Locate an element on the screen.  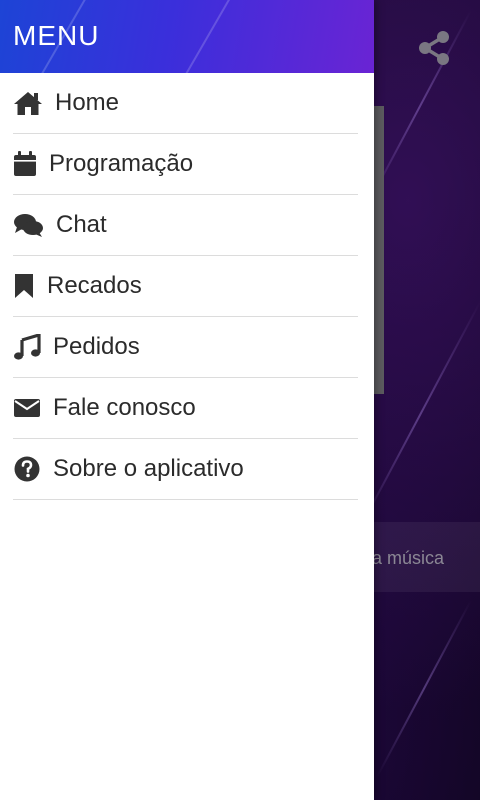
bookmark-icon is located at coordinates (24, 286).